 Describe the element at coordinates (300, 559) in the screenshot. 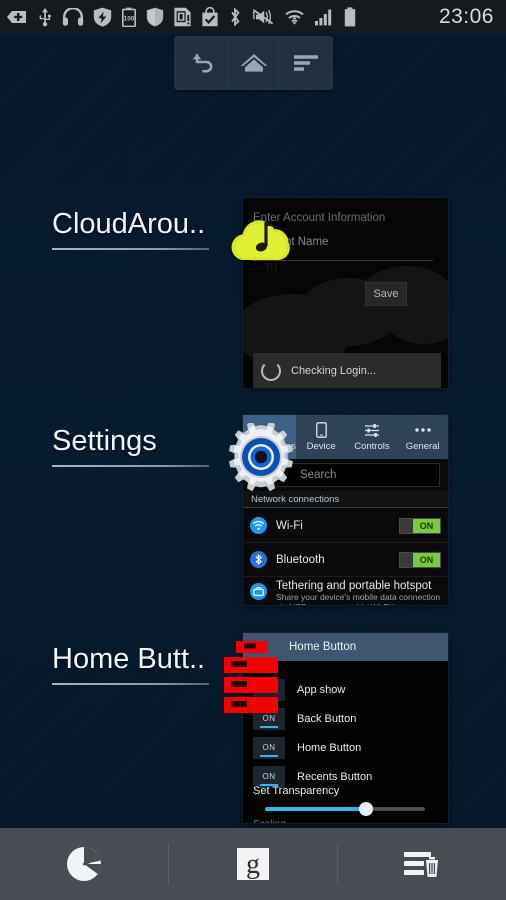

I see `settings-row-label: Bluetooth` at that location.